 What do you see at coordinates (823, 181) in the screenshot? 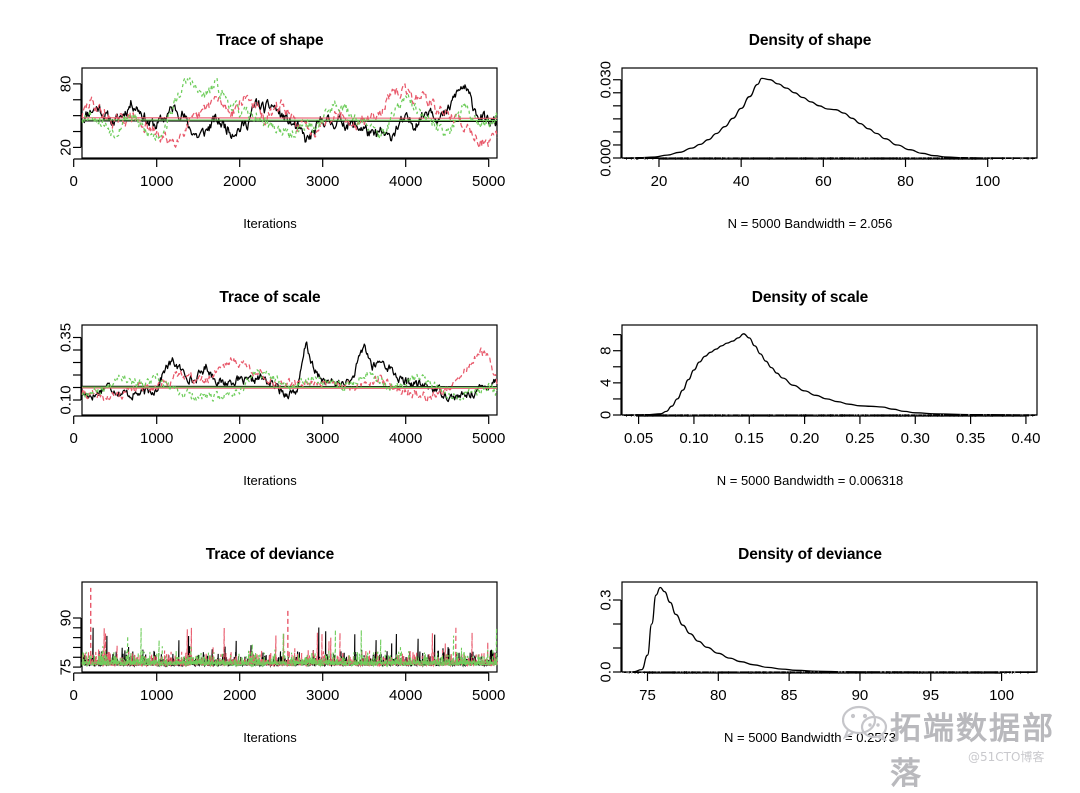
I see `svg-text: 60` at bounding box center [823, 181].